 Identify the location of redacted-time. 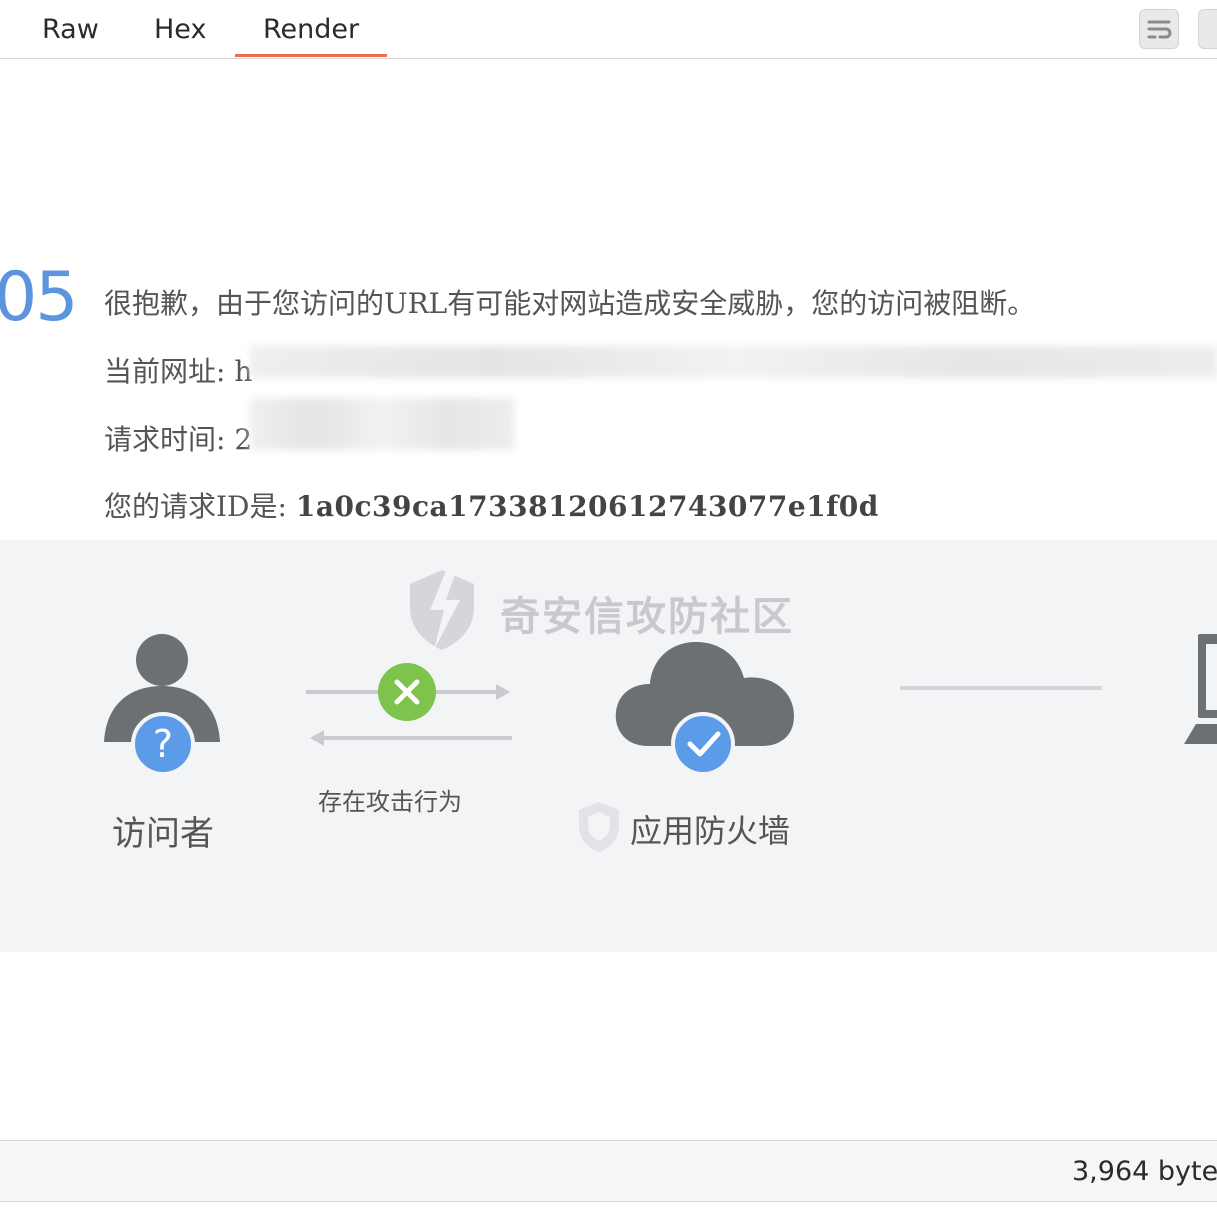
(382, 424).